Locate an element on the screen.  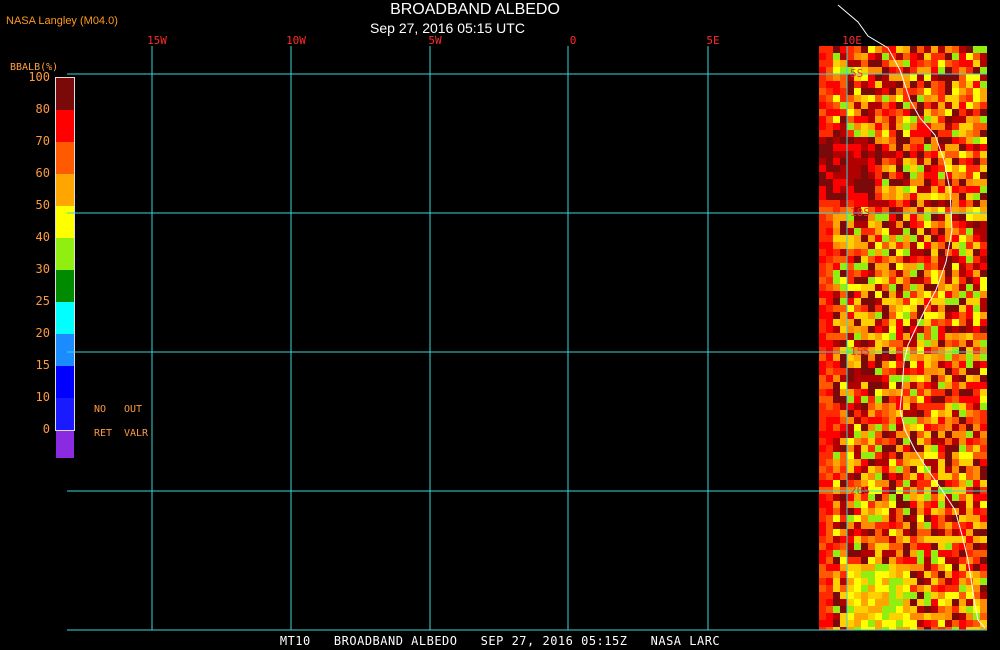
lat-label: 15S is located at coordinates (860, 351).